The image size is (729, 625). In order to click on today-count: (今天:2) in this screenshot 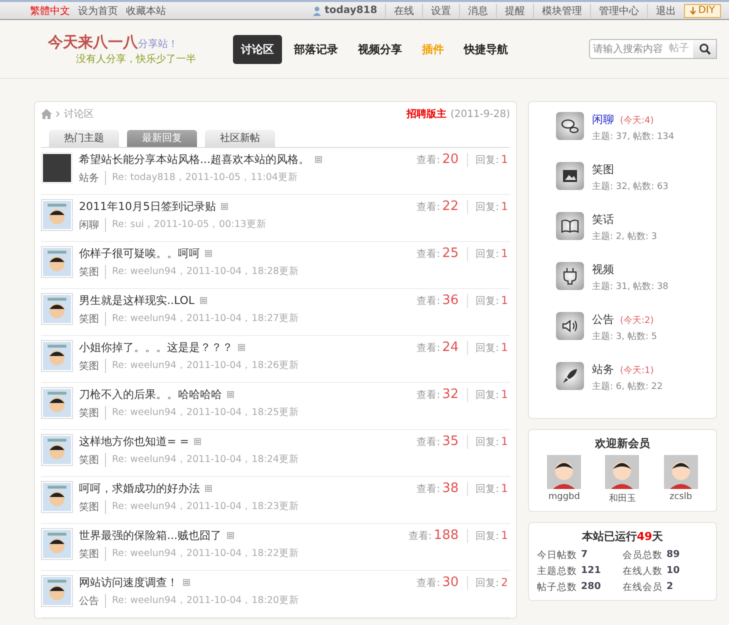, I will do `click(637, 321)`.